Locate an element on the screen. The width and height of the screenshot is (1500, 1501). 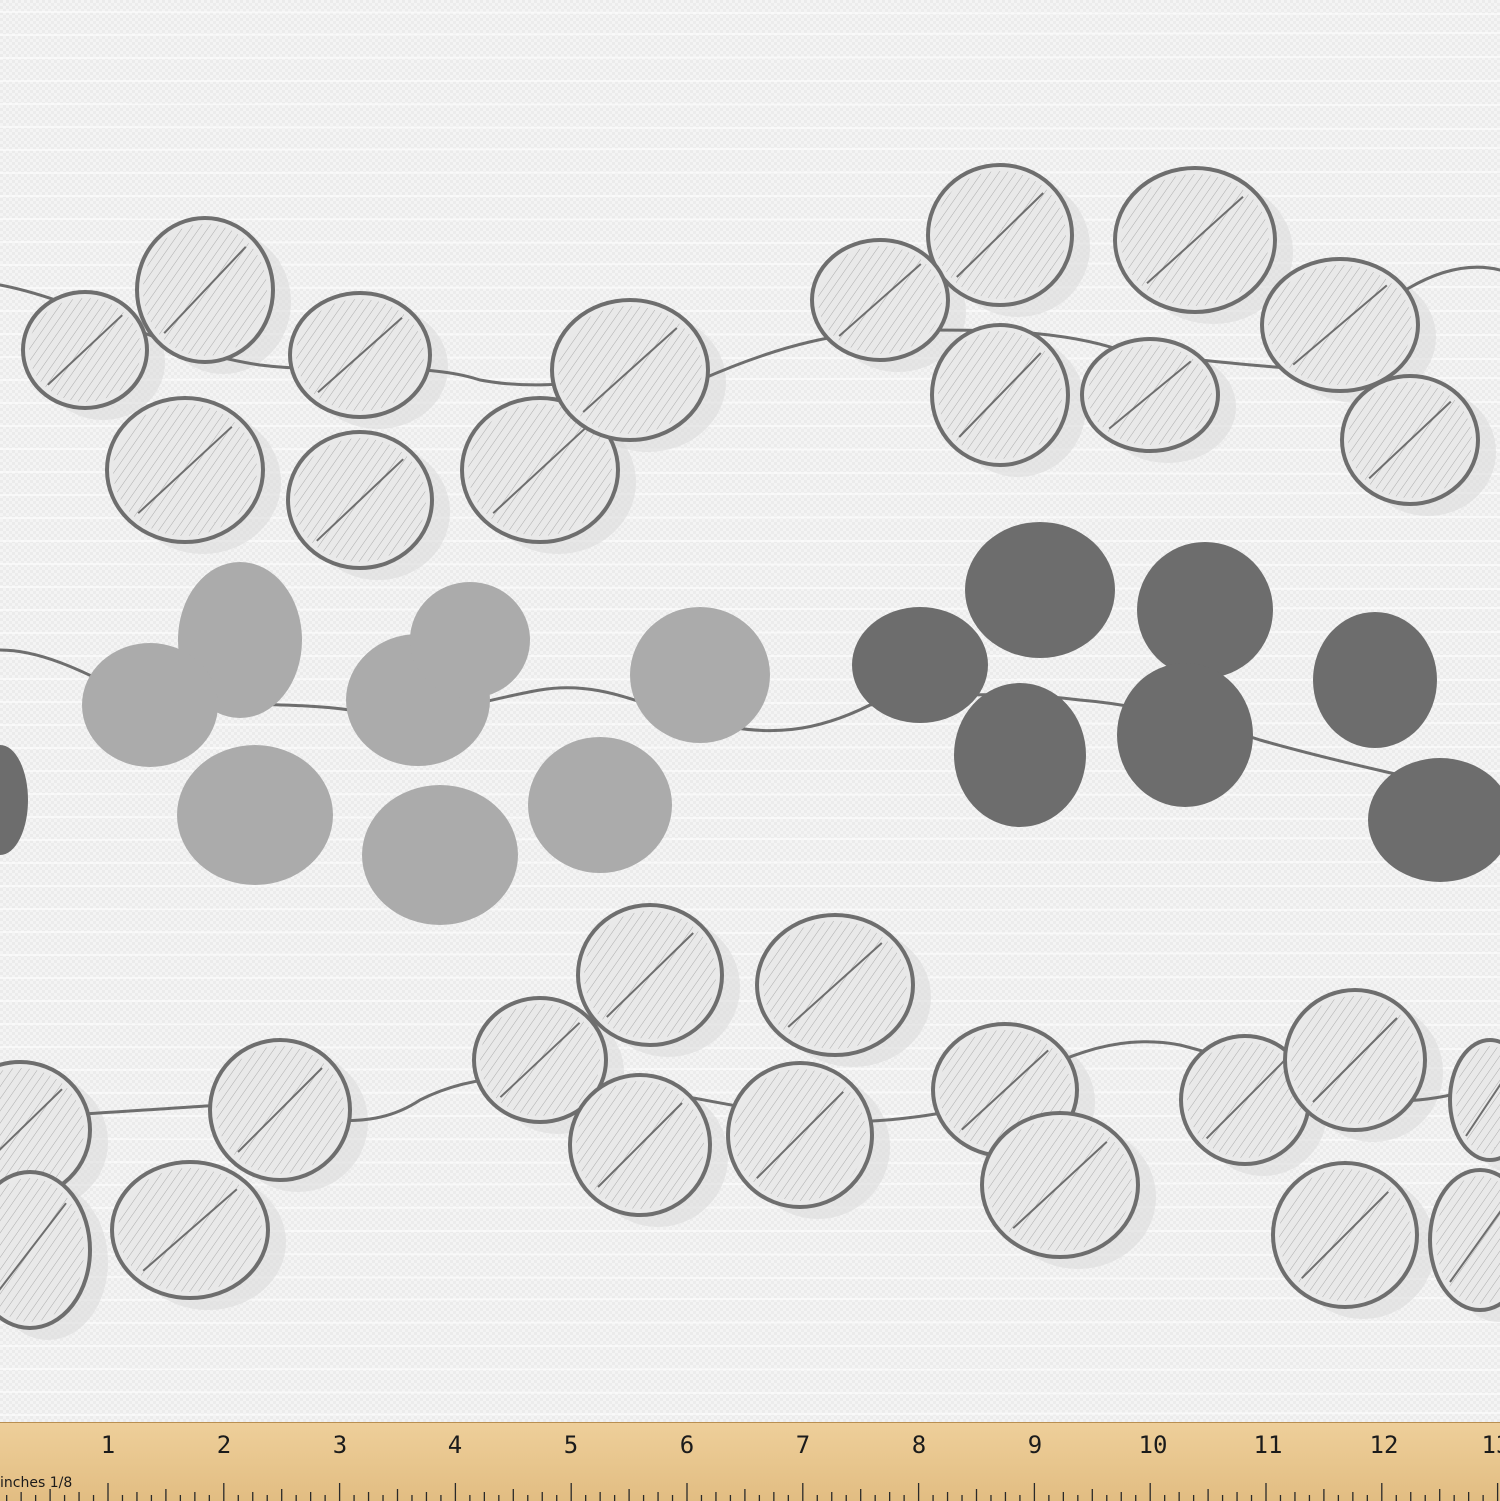
ruler-number-2: 2 is located at coordinates (224, 1445).